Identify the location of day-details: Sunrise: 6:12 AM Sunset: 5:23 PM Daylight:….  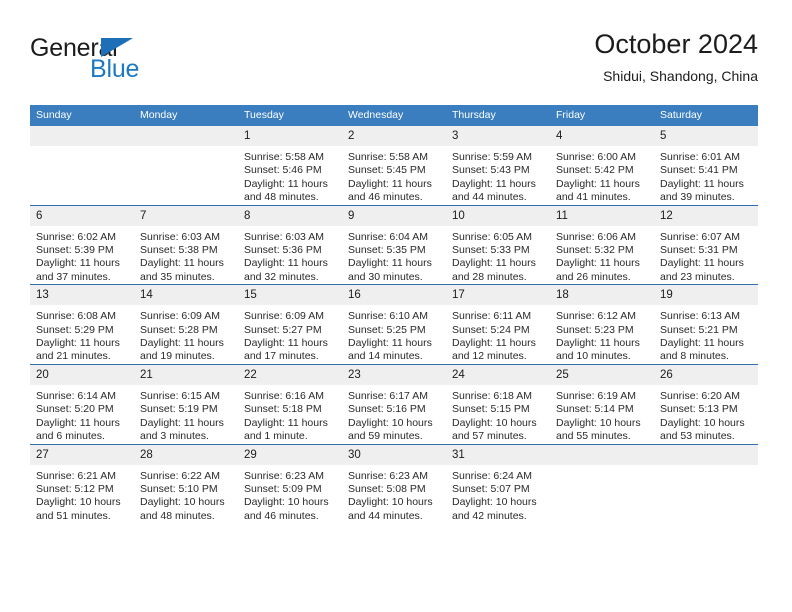
(602, 334).